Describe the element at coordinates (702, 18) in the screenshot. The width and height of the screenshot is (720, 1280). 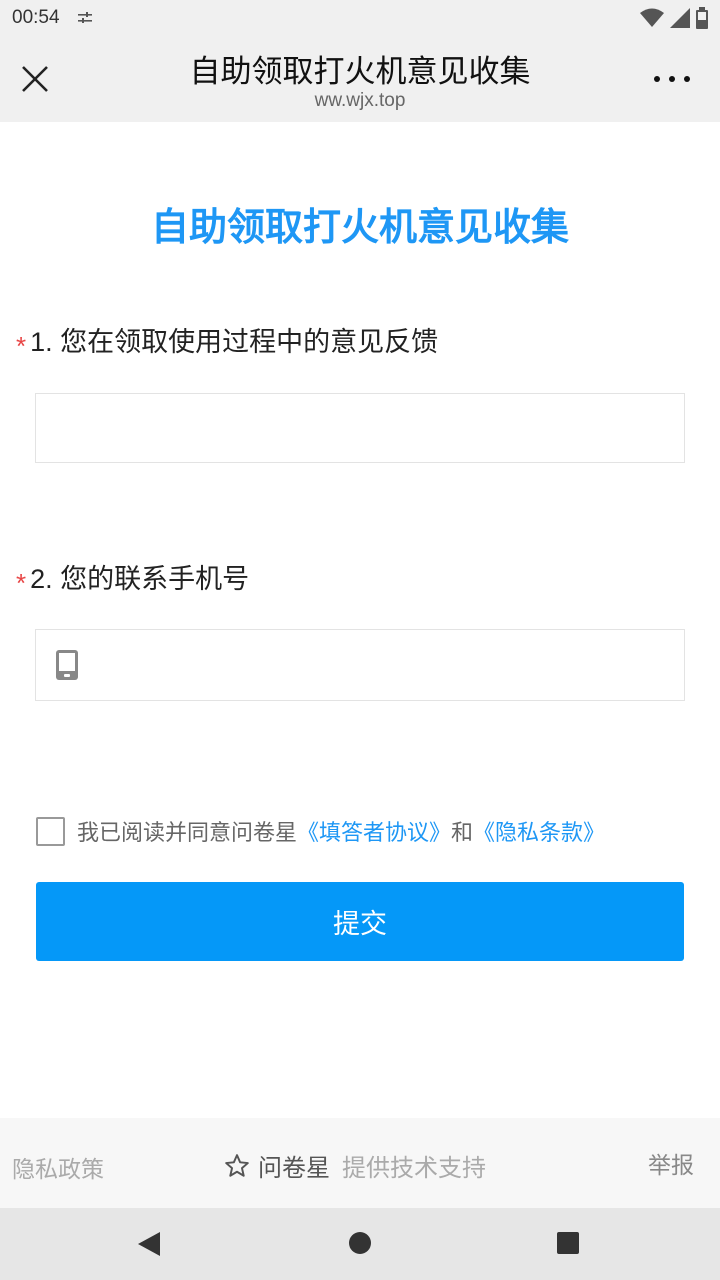
I see `battery-icon` at that location.